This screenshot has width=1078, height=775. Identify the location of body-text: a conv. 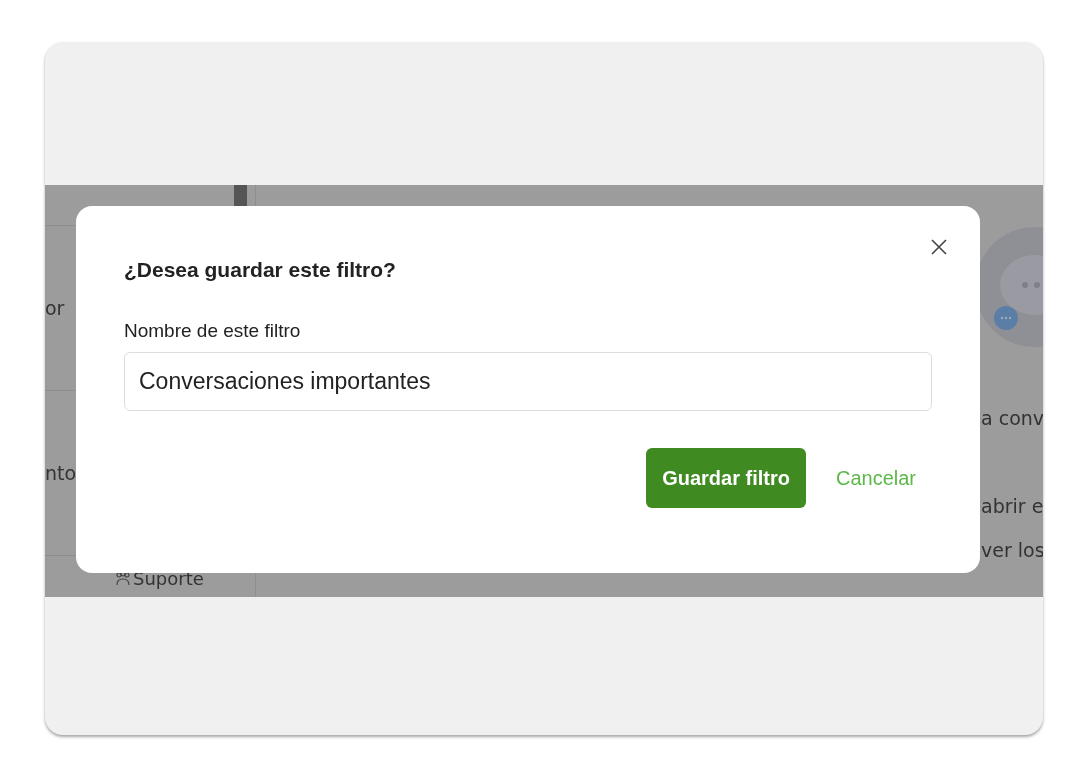
(1012, 419).